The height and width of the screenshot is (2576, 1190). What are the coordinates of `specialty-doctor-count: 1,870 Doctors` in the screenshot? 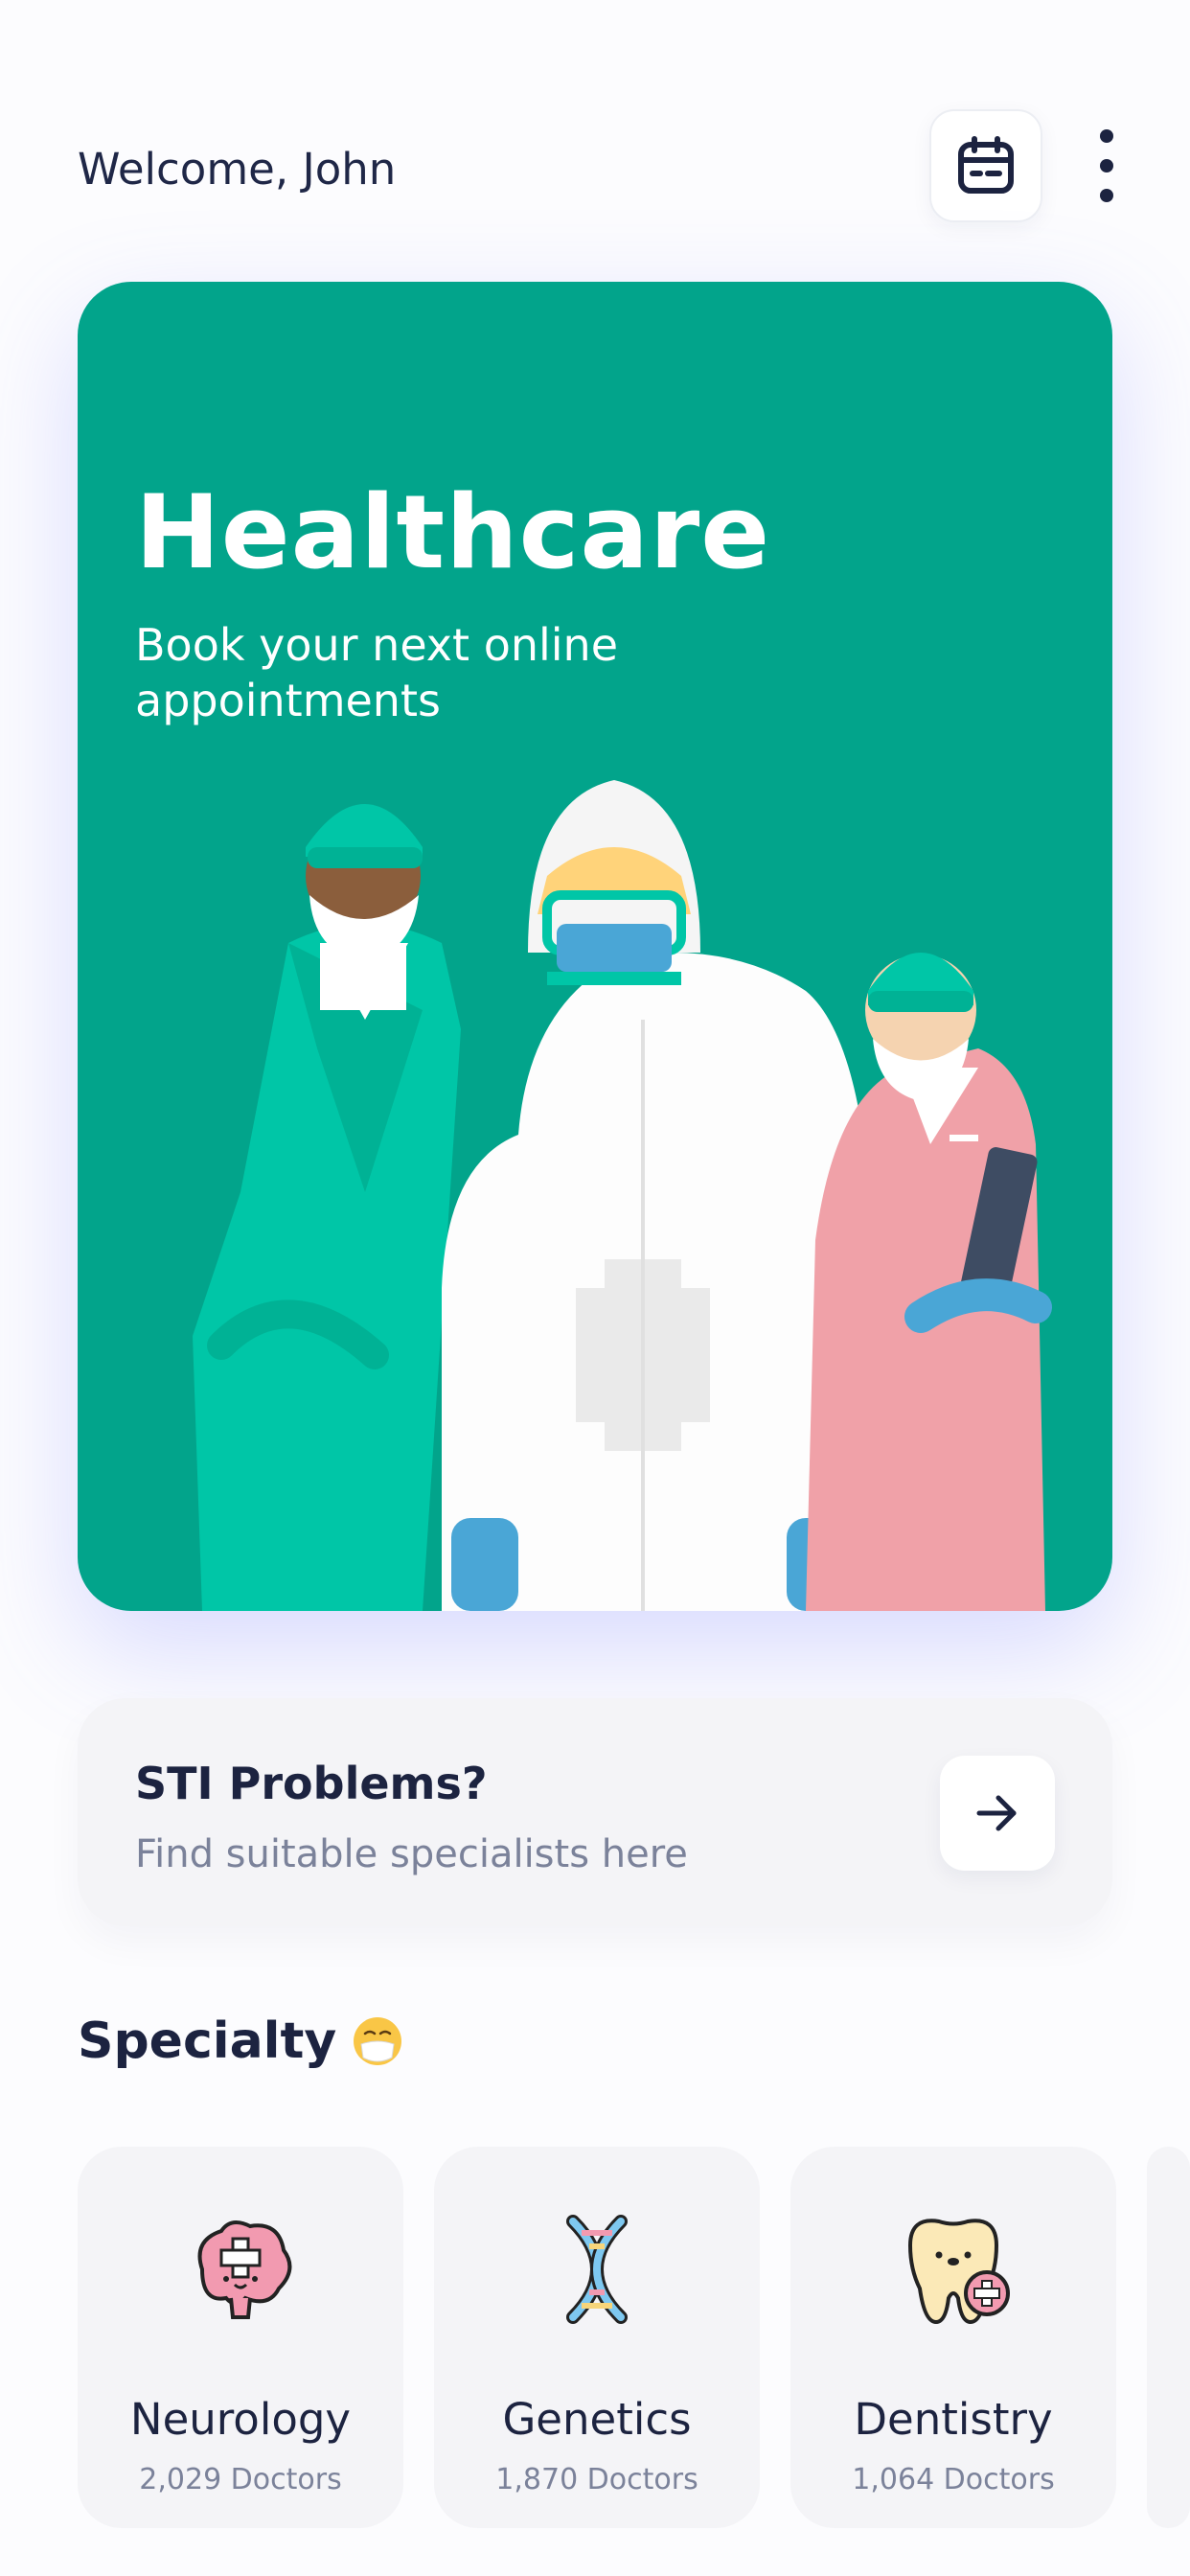 It's located at (596, 2479).